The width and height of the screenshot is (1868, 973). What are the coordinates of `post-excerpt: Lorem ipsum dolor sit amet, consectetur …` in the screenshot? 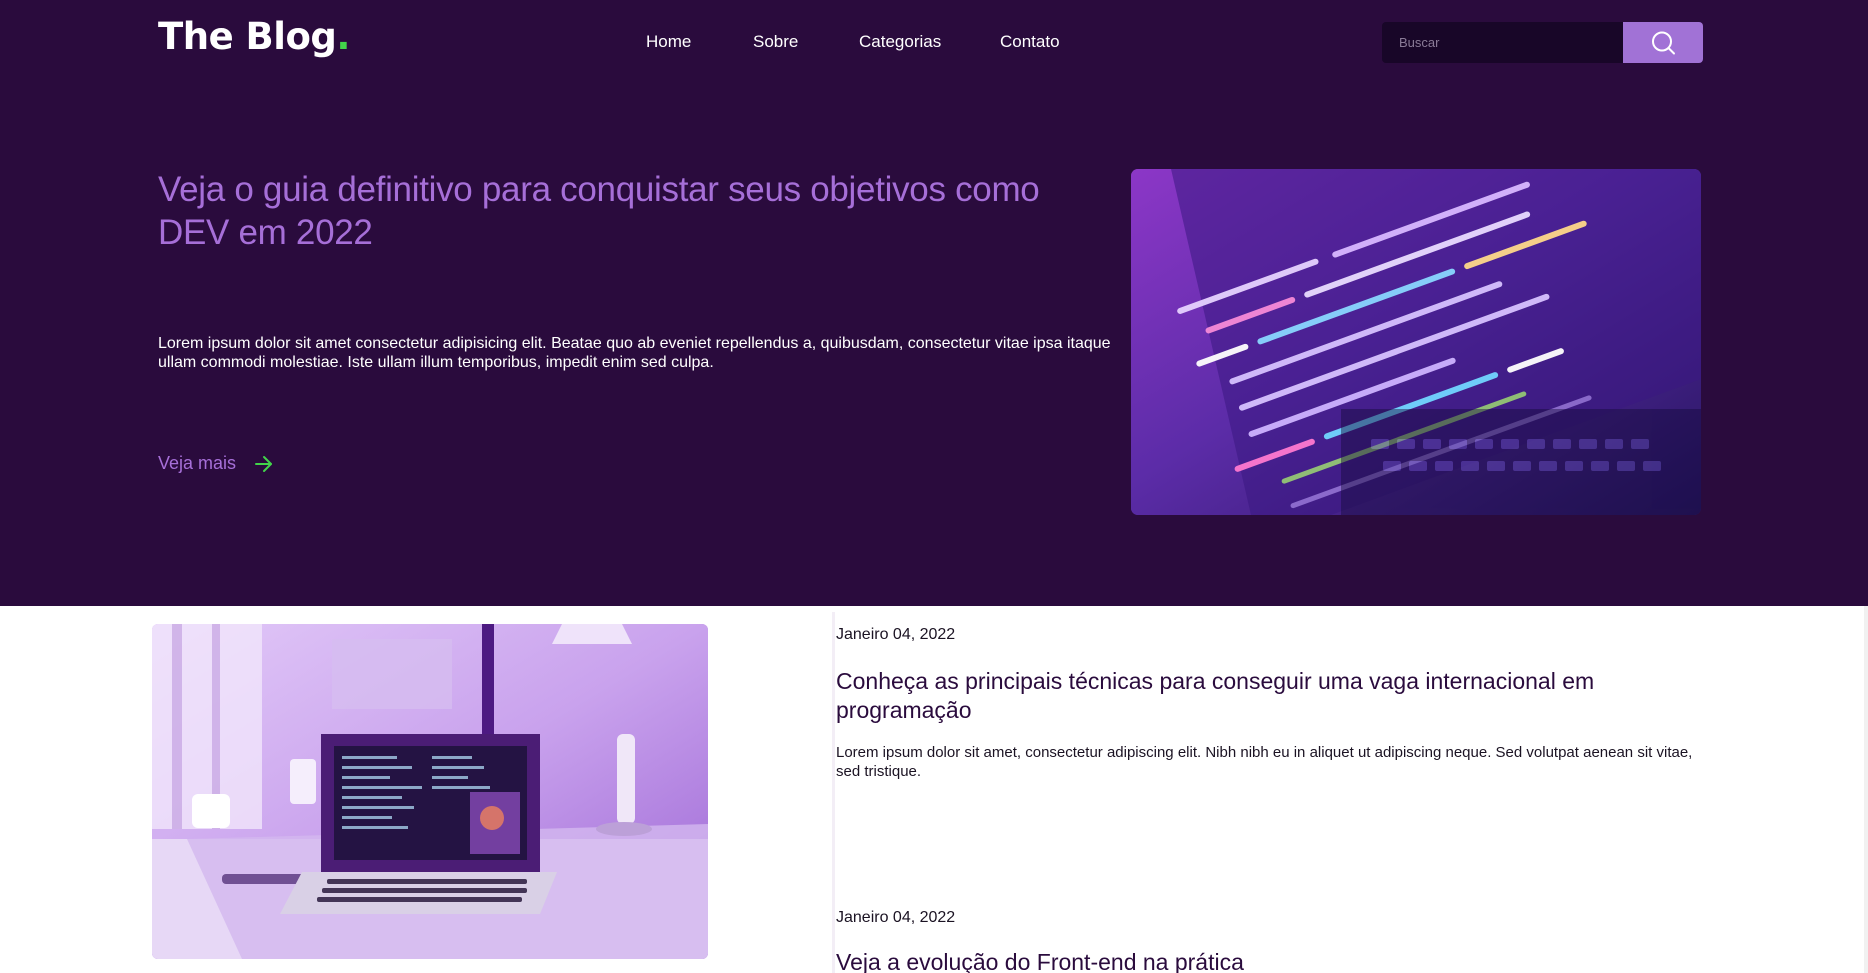 It's located at (1264, 762).